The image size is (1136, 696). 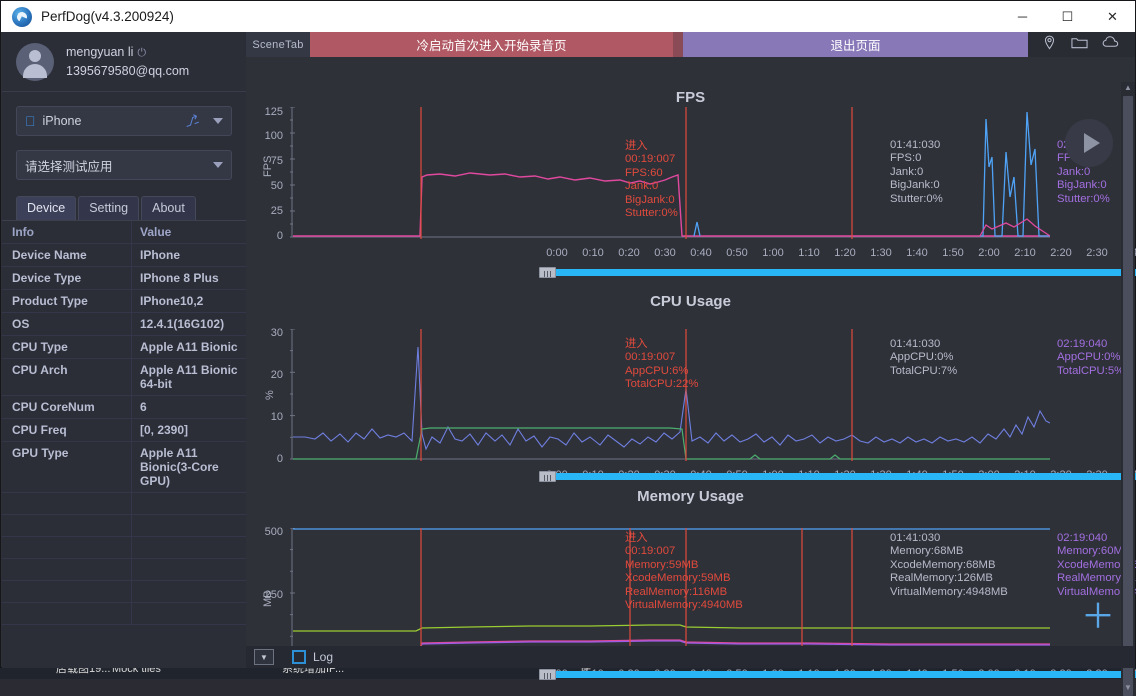 I want to click on y-tick: 250, so click(x=266, y=595).